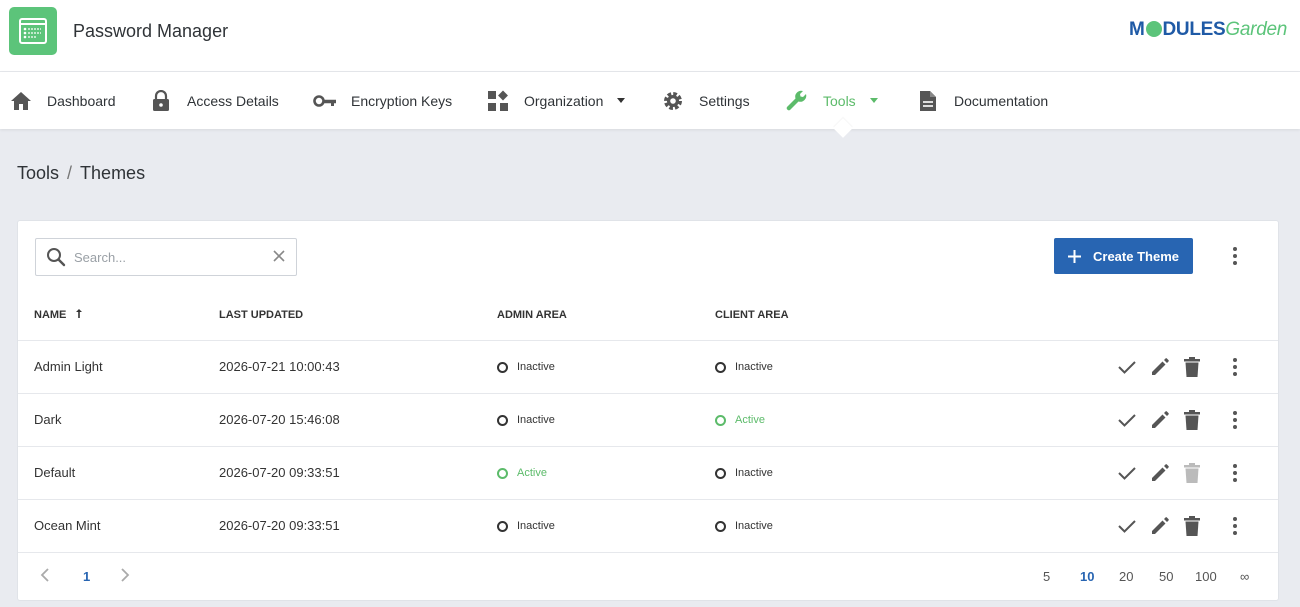 The width and height of the screenshot is (1300, 607). I want to click on nav-item-label: Encryption Keys, so click(402, 100).